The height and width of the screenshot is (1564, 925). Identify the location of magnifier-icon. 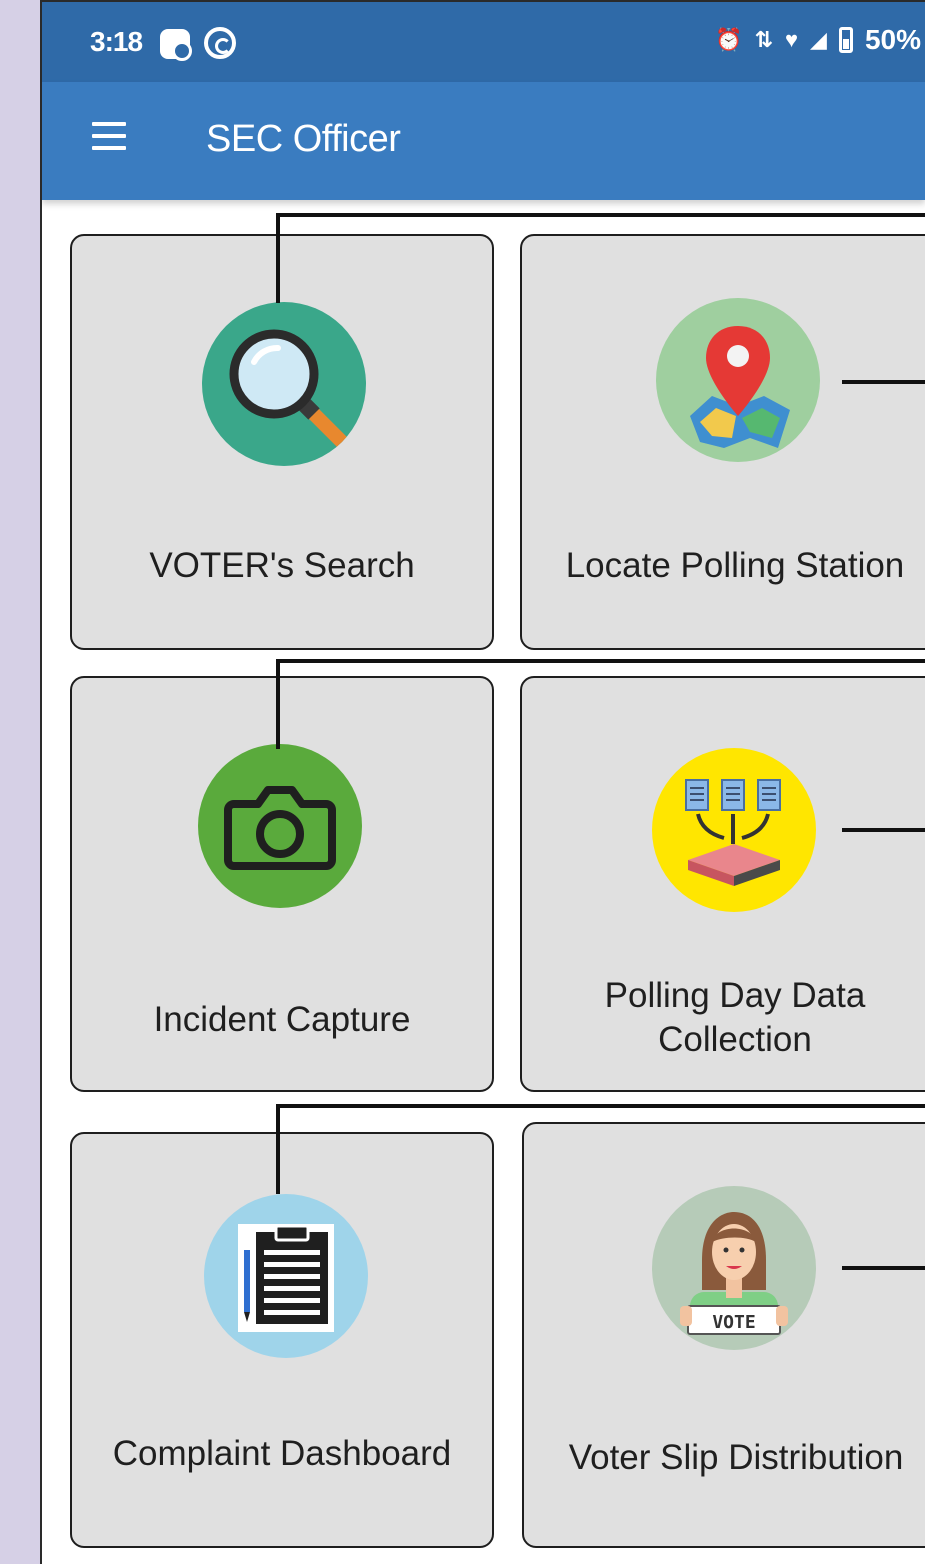
(284, 384).